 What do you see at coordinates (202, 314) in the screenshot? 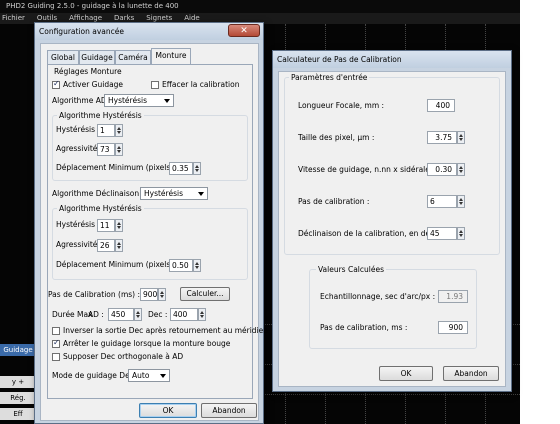
I see `max-duration-dec-stepper` at bounding box center [202, 314].